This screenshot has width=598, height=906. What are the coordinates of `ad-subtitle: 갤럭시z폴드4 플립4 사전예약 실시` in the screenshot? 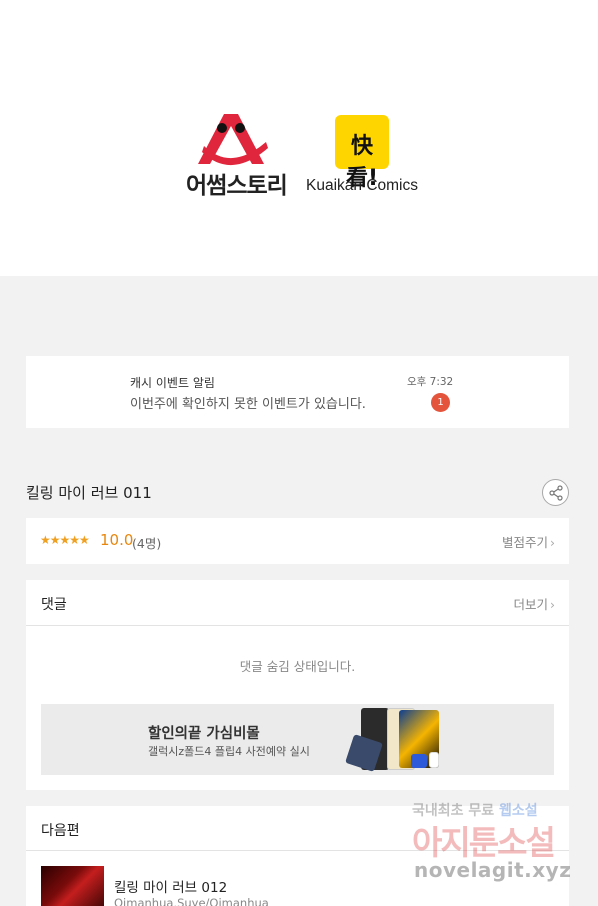 It's located at (229, 751).